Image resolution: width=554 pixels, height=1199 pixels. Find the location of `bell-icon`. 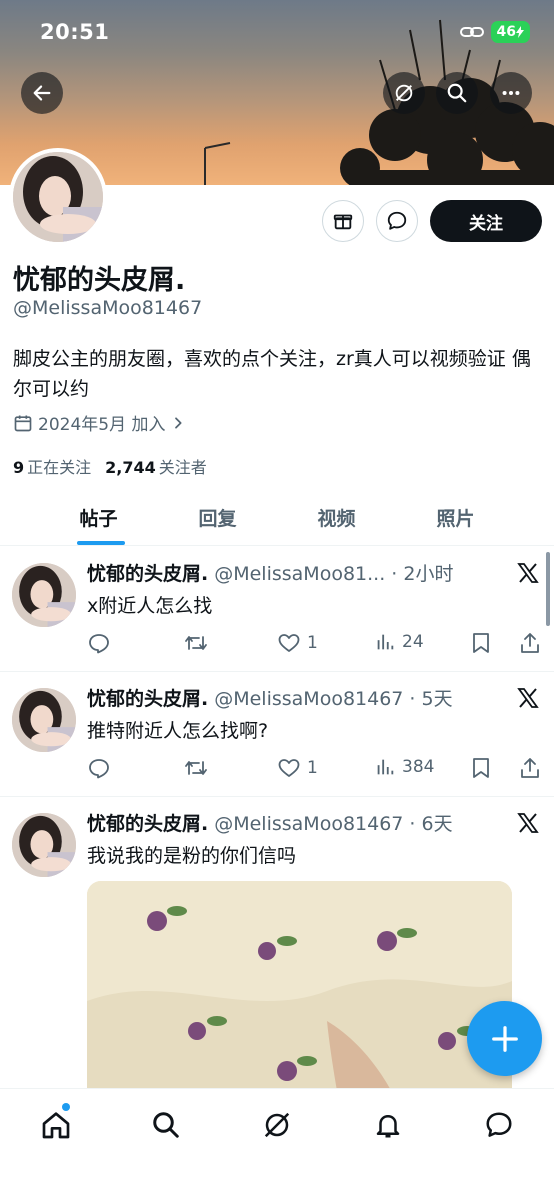

bell-icon is located at coordinates (388, 1126).